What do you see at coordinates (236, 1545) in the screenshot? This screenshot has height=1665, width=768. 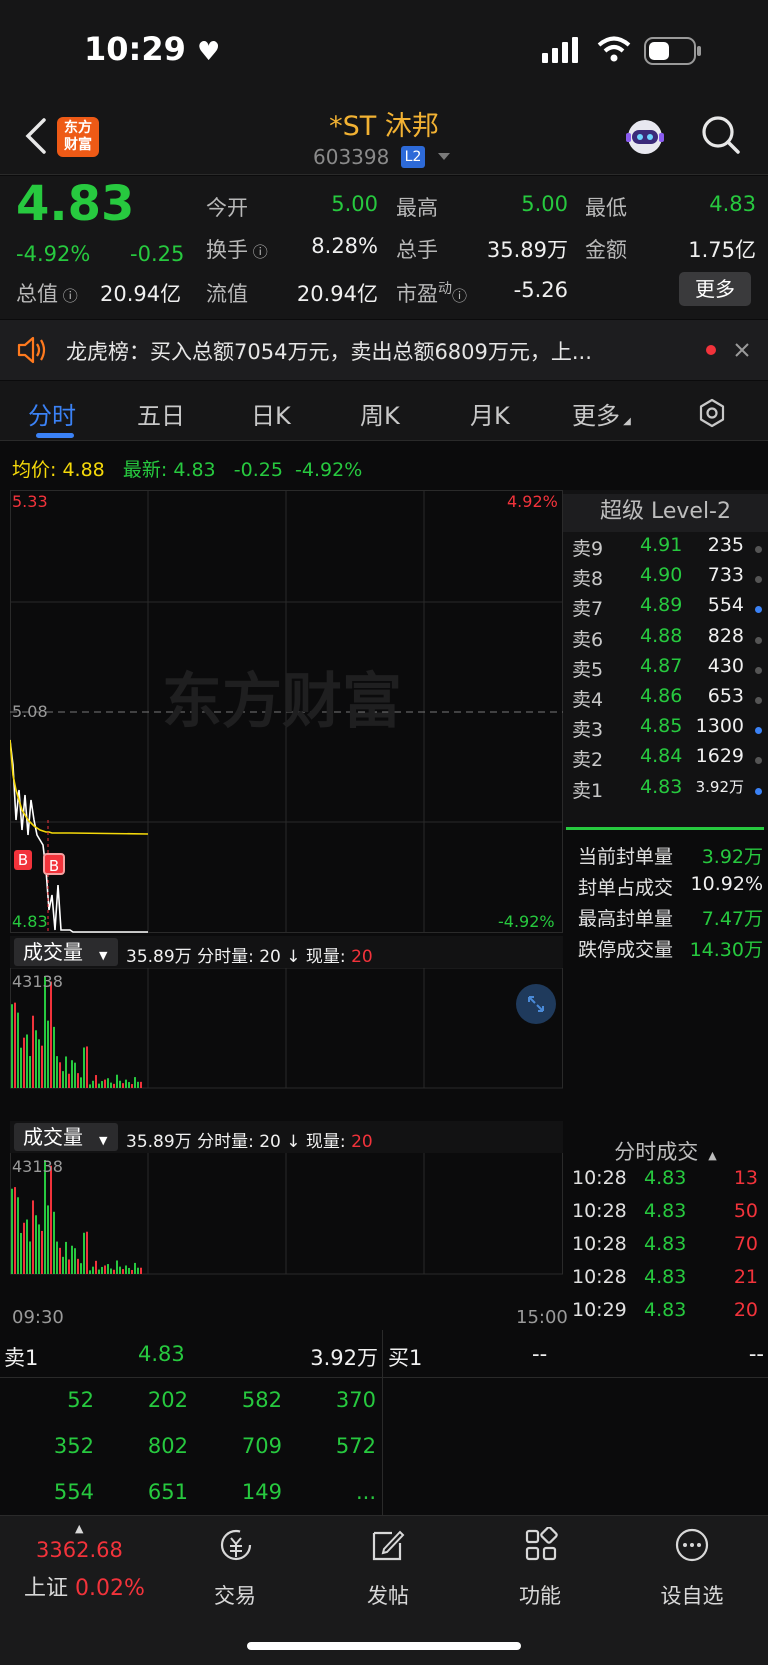 I see `trade-icon` at bounding box center [236, 1545].